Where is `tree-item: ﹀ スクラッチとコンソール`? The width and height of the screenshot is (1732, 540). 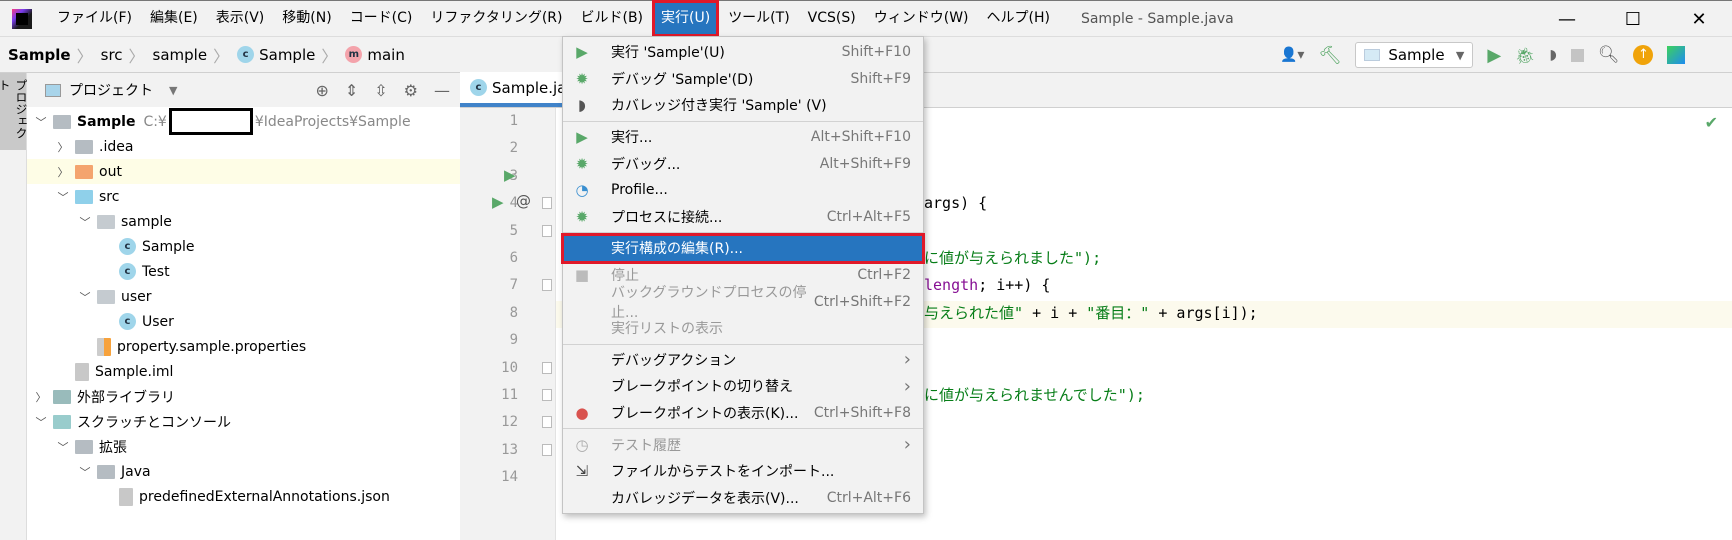 tree-item: ﹀ スクラッチとコンソール is located at coordinates (243, 421).